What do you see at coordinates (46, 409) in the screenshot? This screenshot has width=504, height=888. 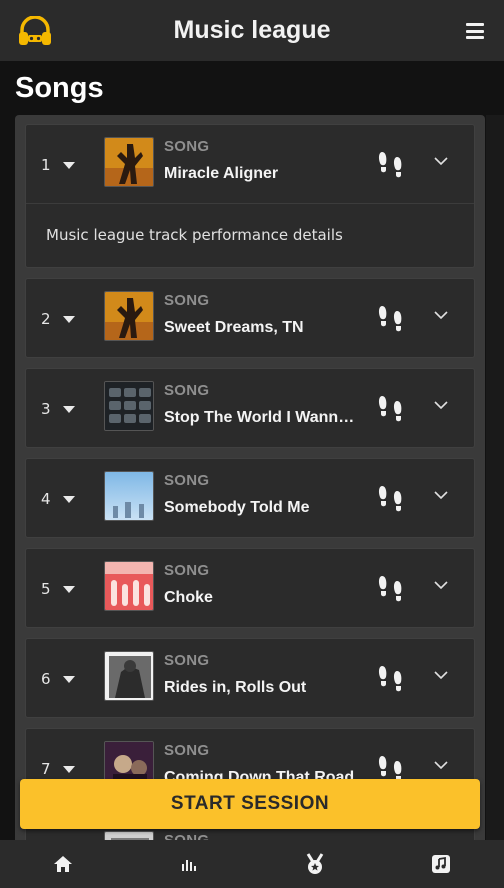 I see `rank-number: 3` at bounding box center [46, 409].